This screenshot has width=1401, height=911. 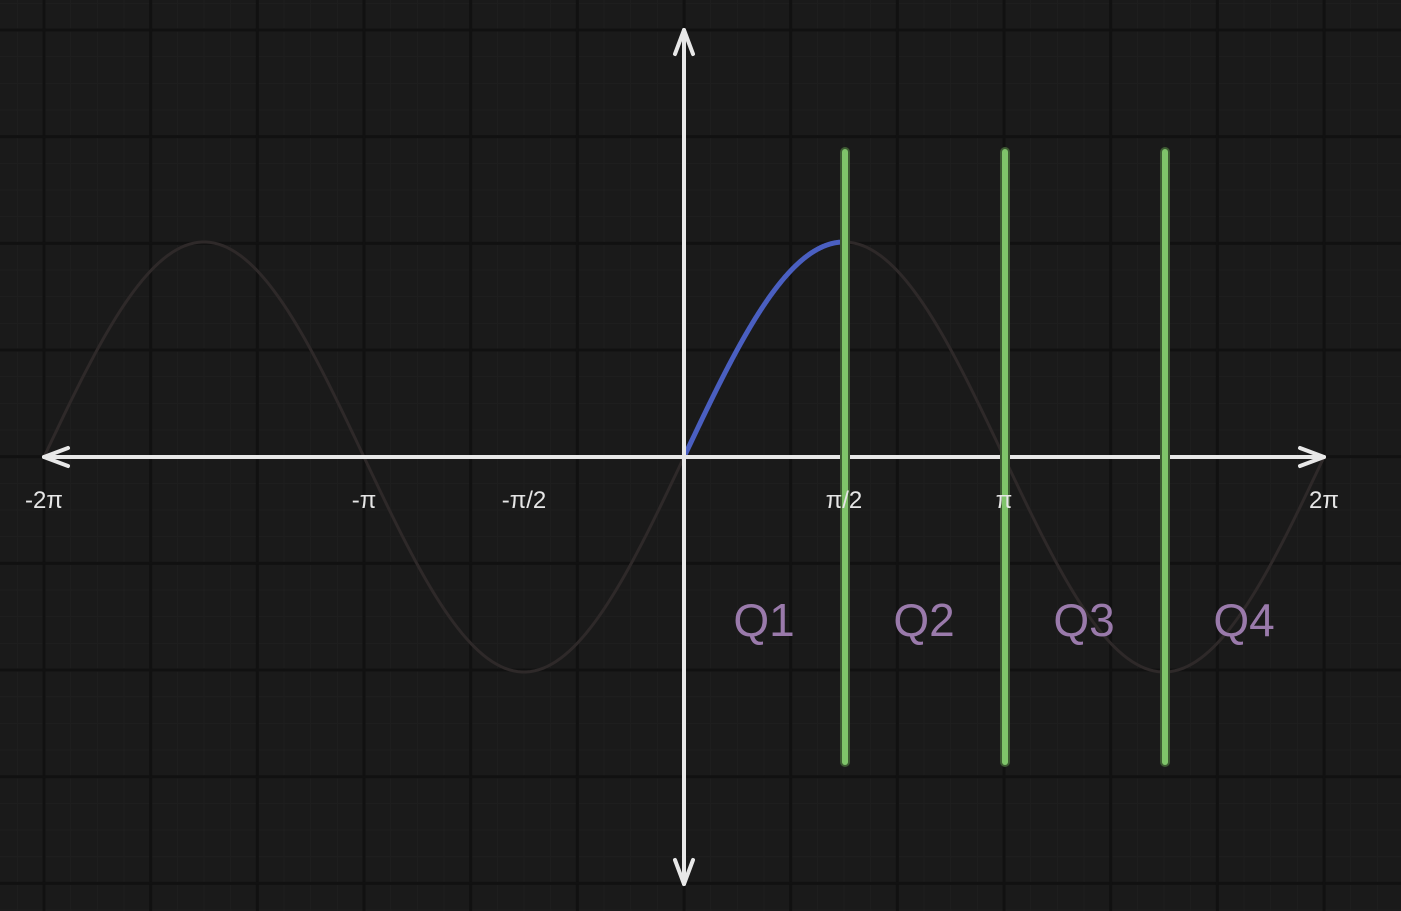 What do you see at coordinates (763, 620) in the screenshot?
I see `quadrant-label: Q1` at bounding box center [763, 620].